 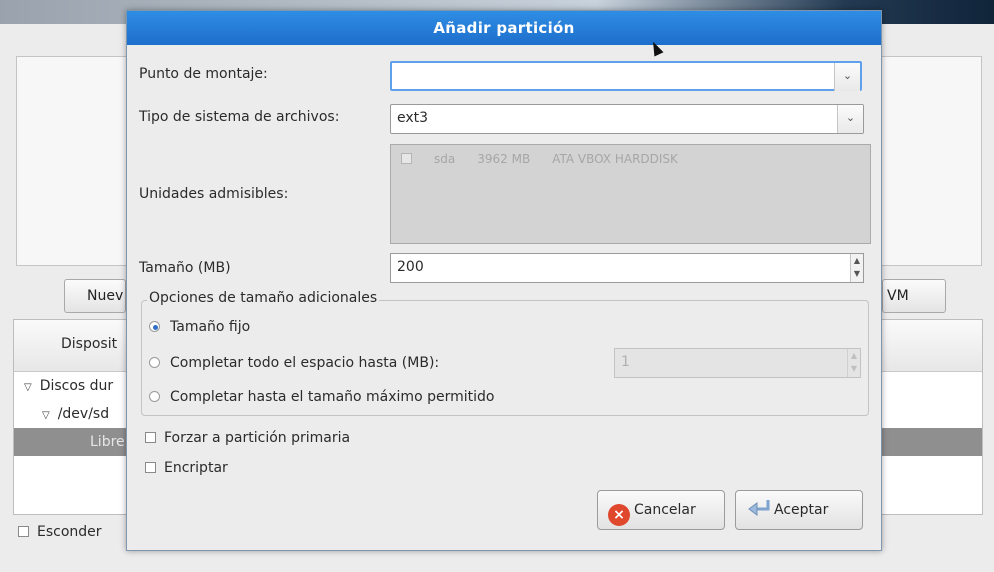 I want to click on size-spinbutton: 200 ▲ ▼, so click(x=627, y=268).